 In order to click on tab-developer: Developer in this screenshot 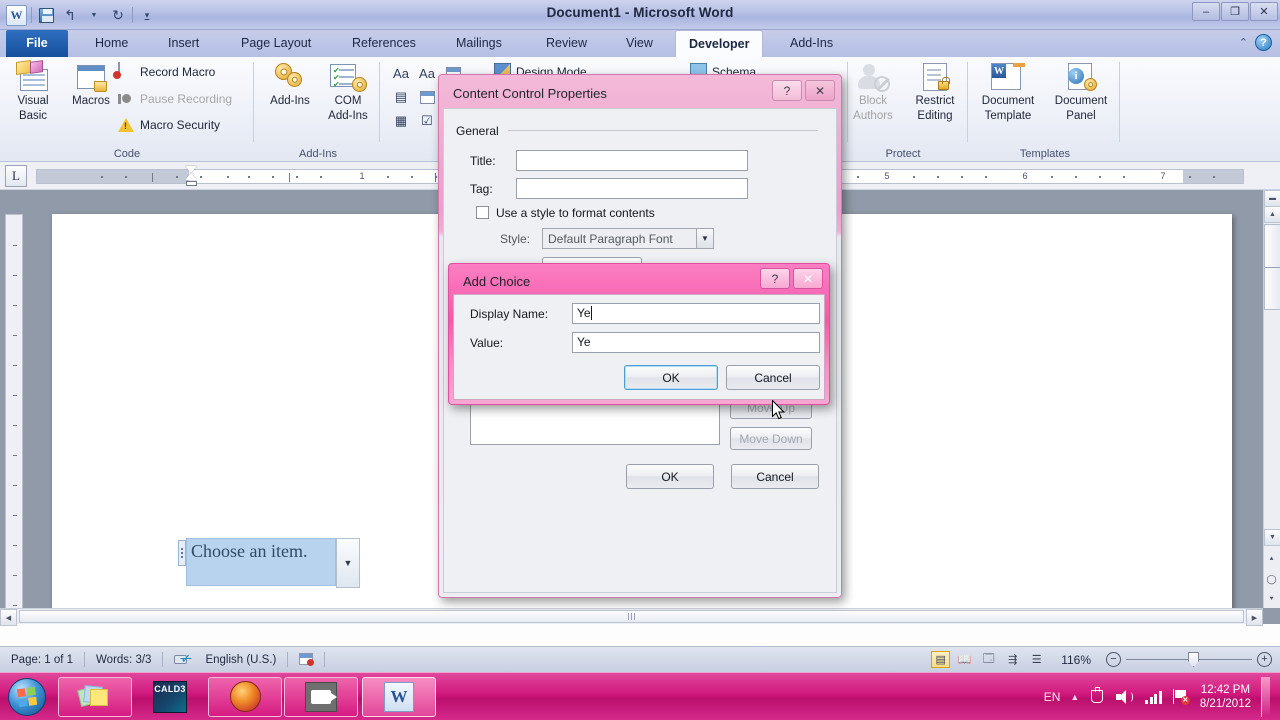, I will do `click(719, 43)`.